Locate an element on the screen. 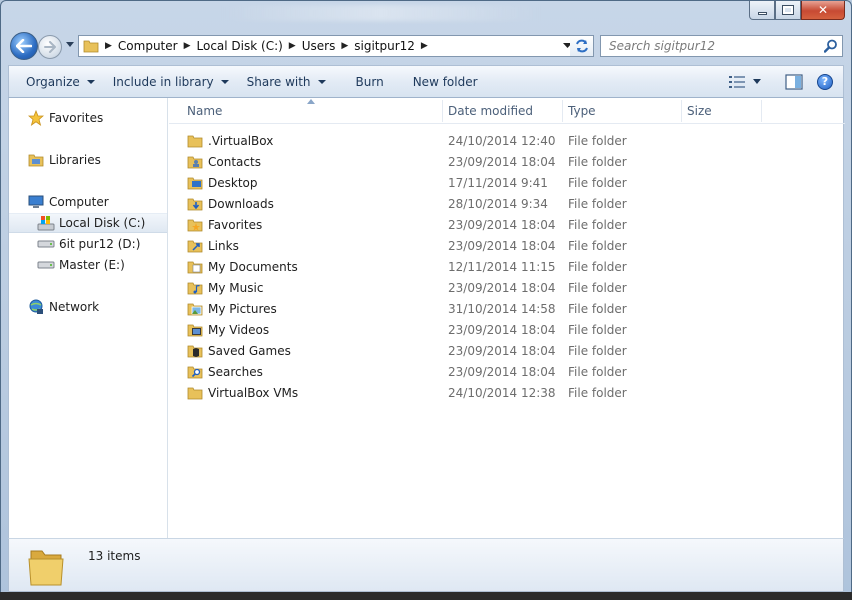 This screenshot has width=852, height=600. close-button: ✕ is located at coordinates (823, 10).